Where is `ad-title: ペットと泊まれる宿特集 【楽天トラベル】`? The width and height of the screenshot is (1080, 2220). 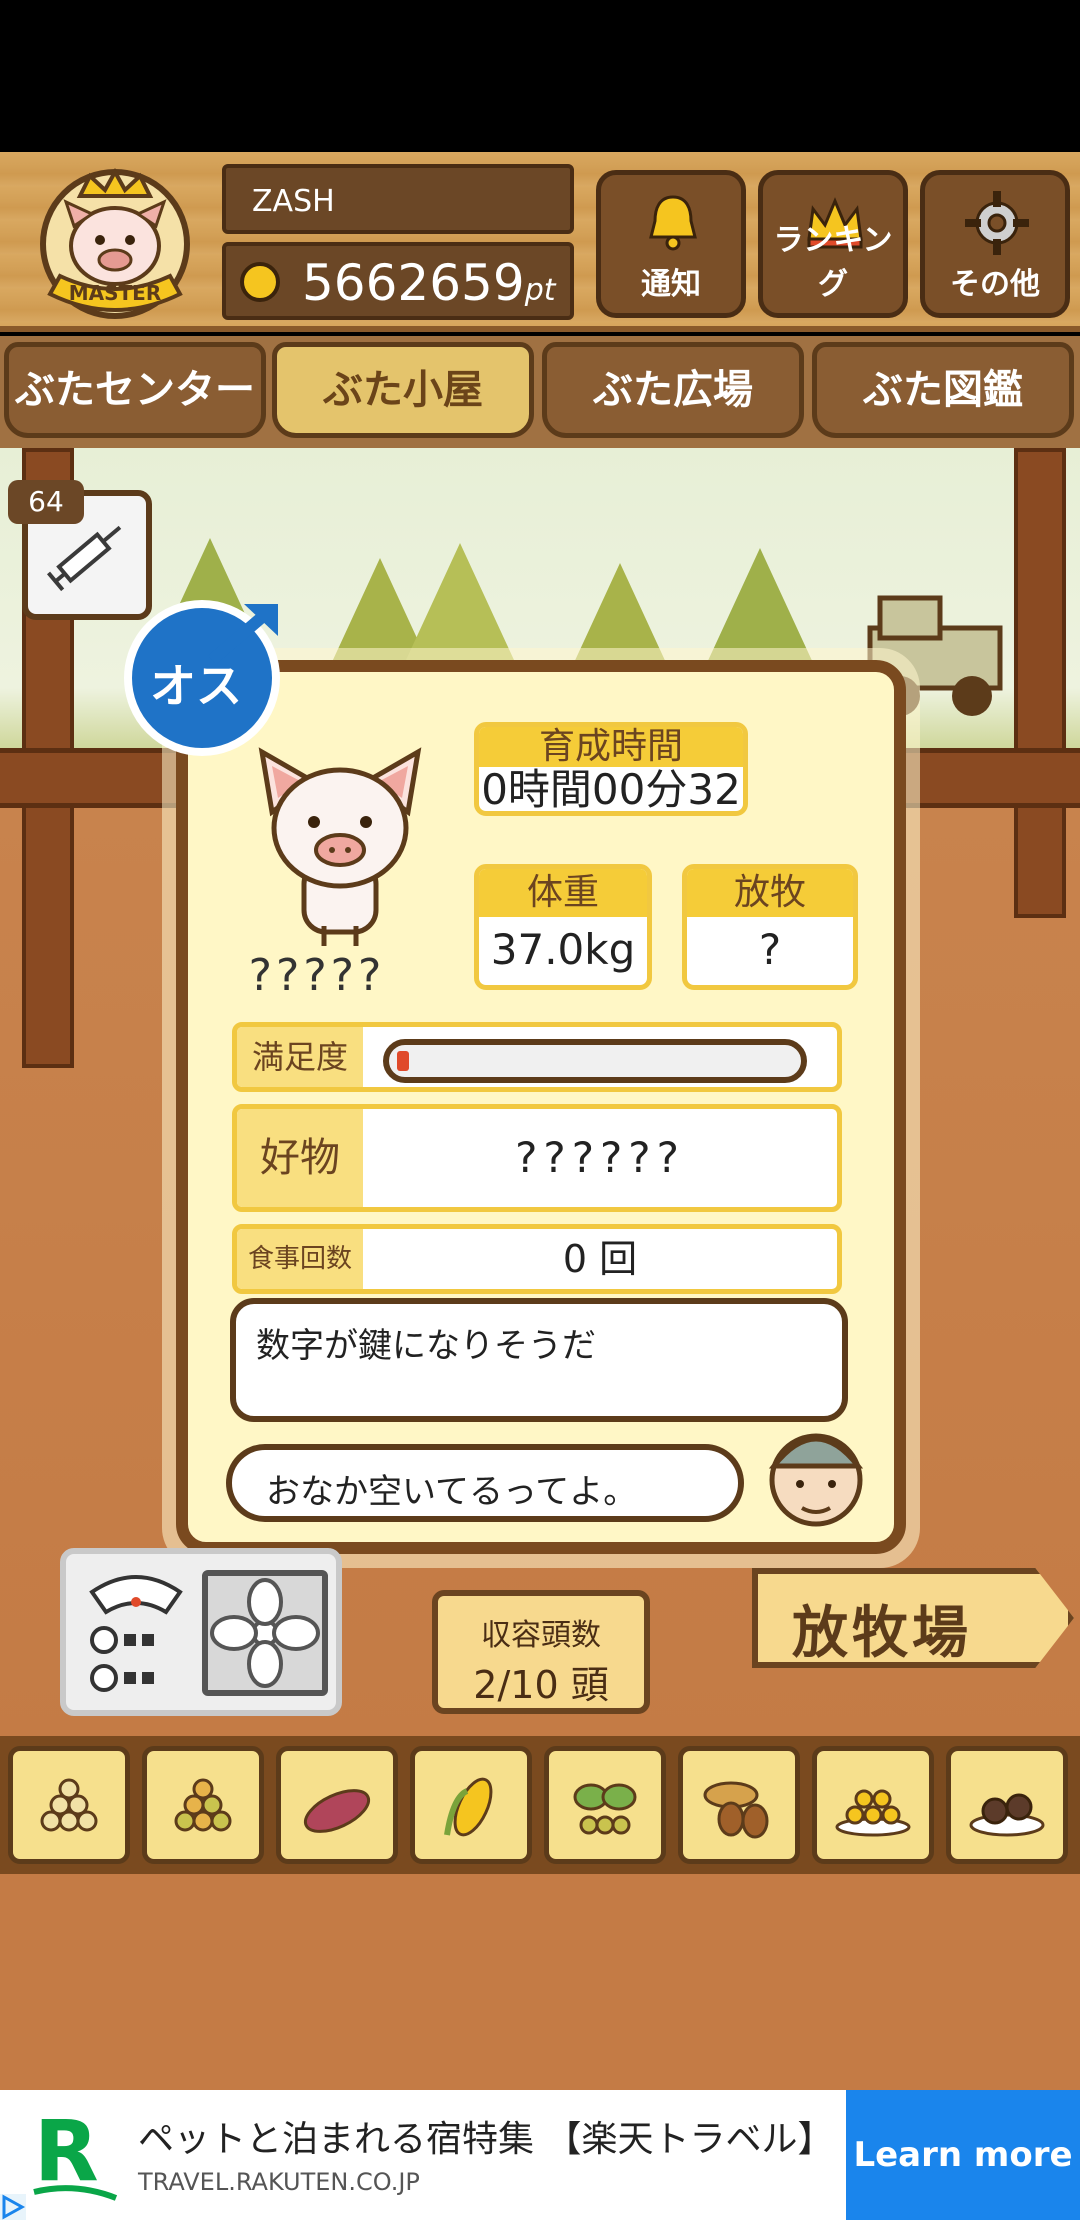
ad-title: ペットと泊まれる宿特集 【楽天トラベル】 is located at coordinates (485, 2136).